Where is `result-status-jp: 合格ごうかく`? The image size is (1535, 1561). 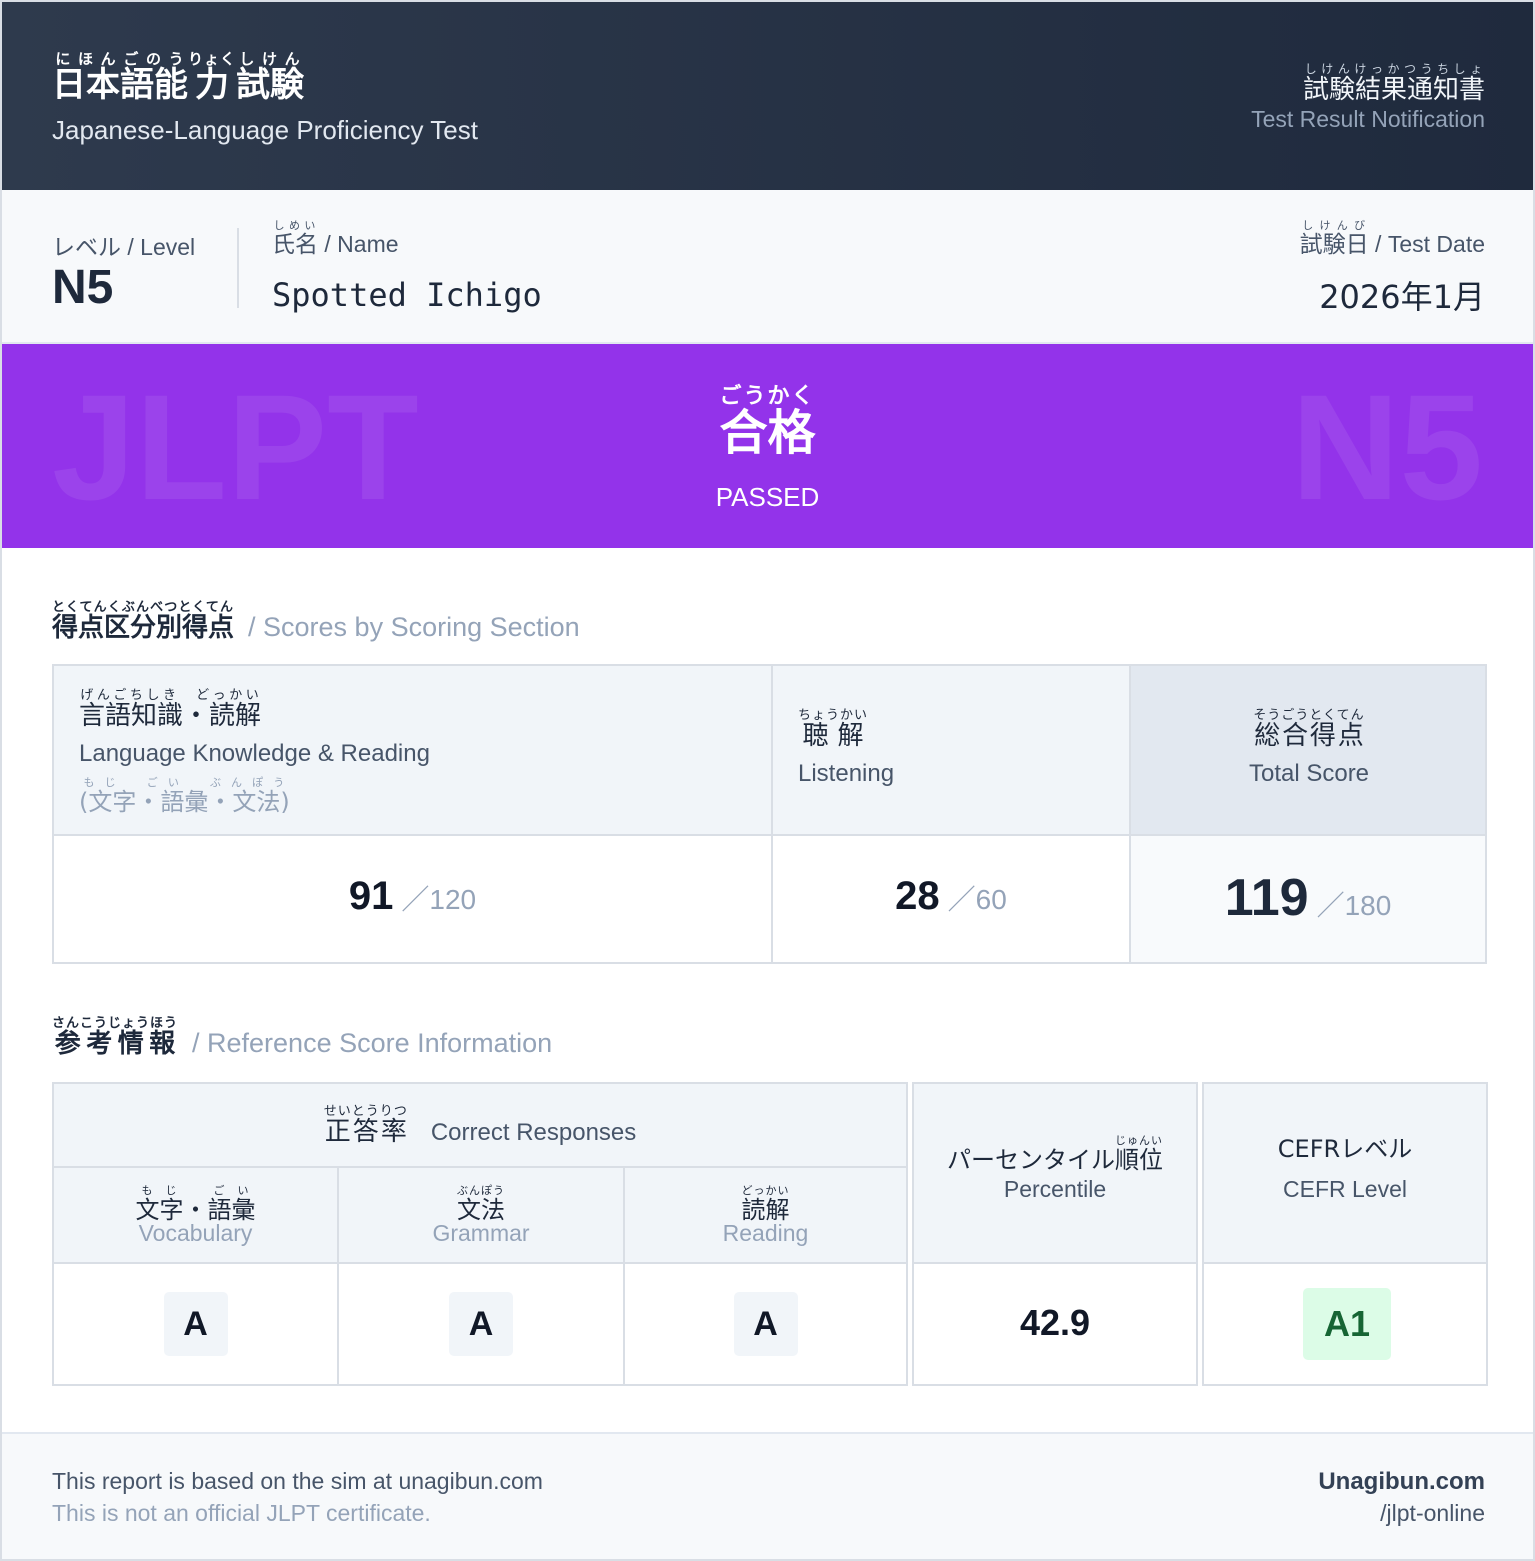
result-status-jp: 合格ごうかく is located at coordinates (767, 422).